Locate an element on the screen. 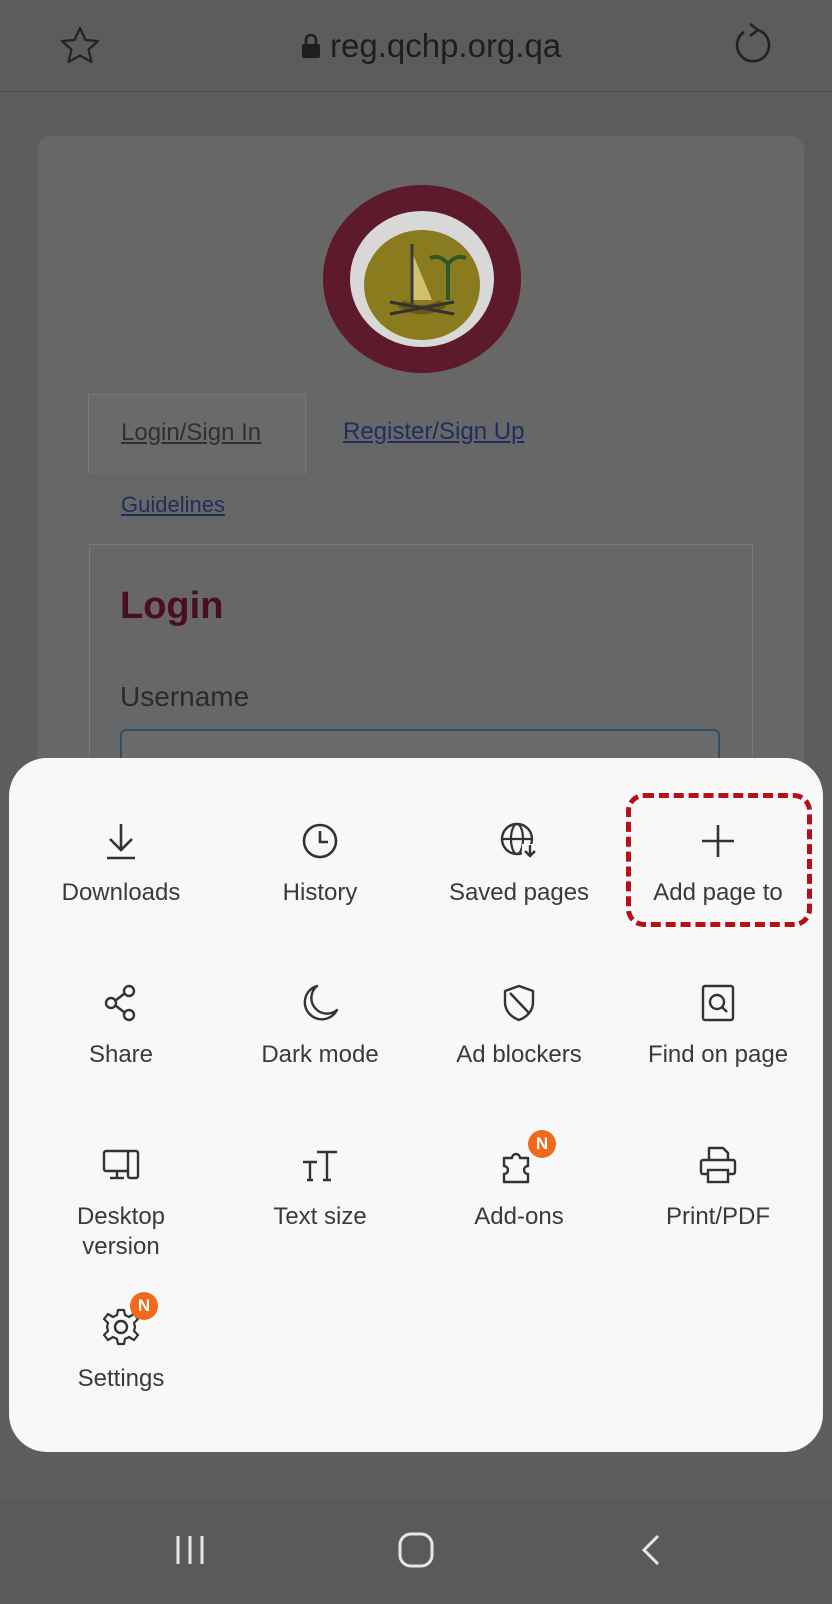 The height and width of the screenshot is (1604, 832). highlight-box is located at coordinates (719, 860).